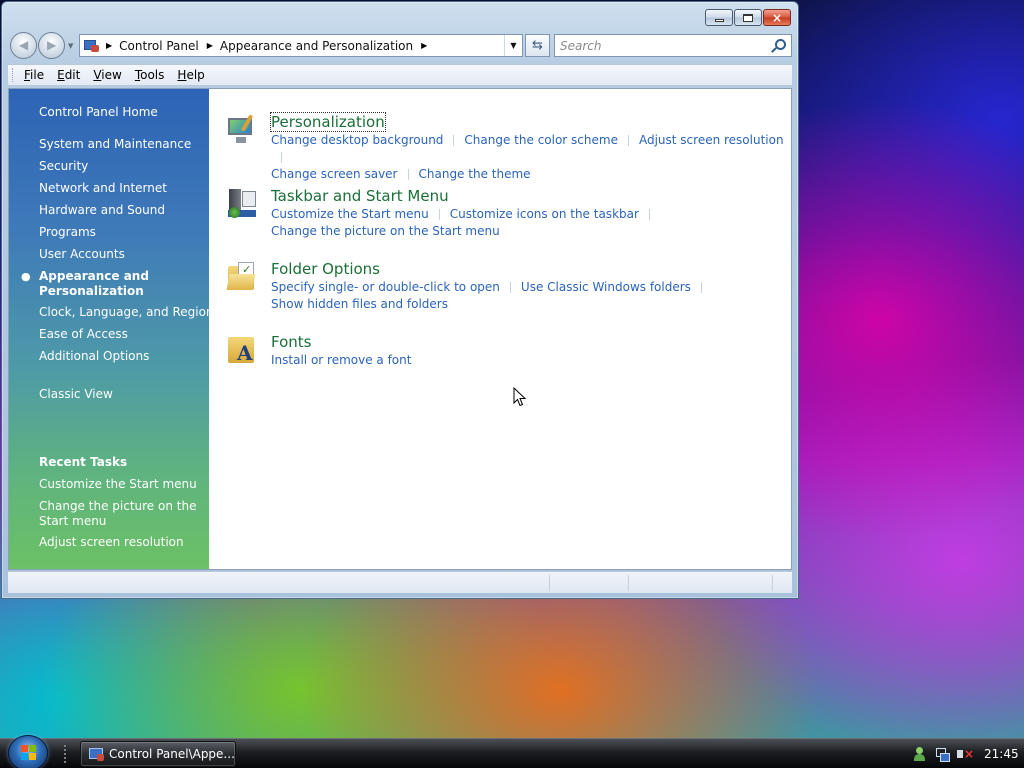 The image size is (1024, 768). I want to click on recent-task-change-picture: Change the picture on the Start menu, so click(117, 514).